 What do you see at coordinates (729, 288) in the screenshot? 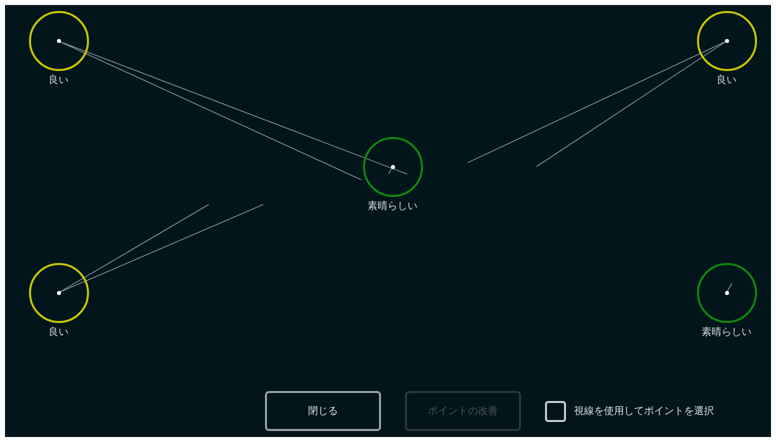
I see `gaze-line` at bounding box center [729, 288].